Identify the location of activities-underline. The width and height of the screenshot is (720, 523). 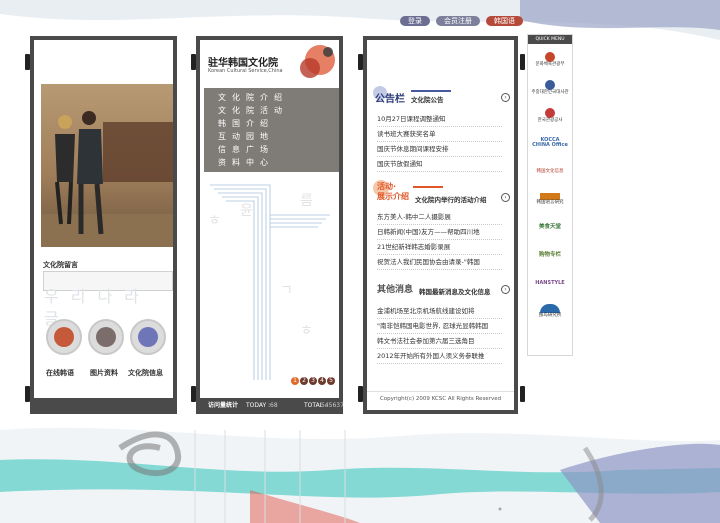
(428, 187).